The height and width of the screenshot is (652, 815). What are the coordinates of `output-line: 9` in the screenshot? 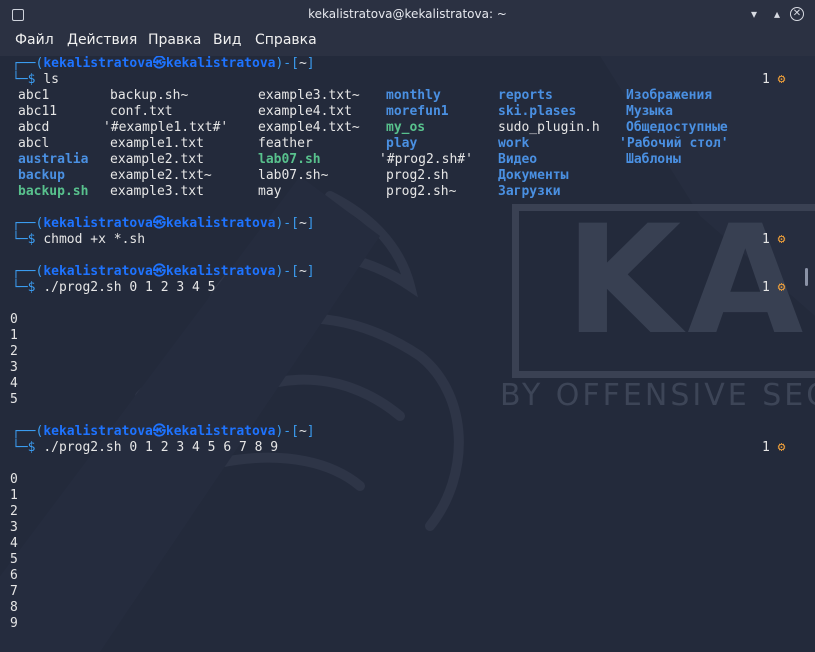 It's located at (14, 623).